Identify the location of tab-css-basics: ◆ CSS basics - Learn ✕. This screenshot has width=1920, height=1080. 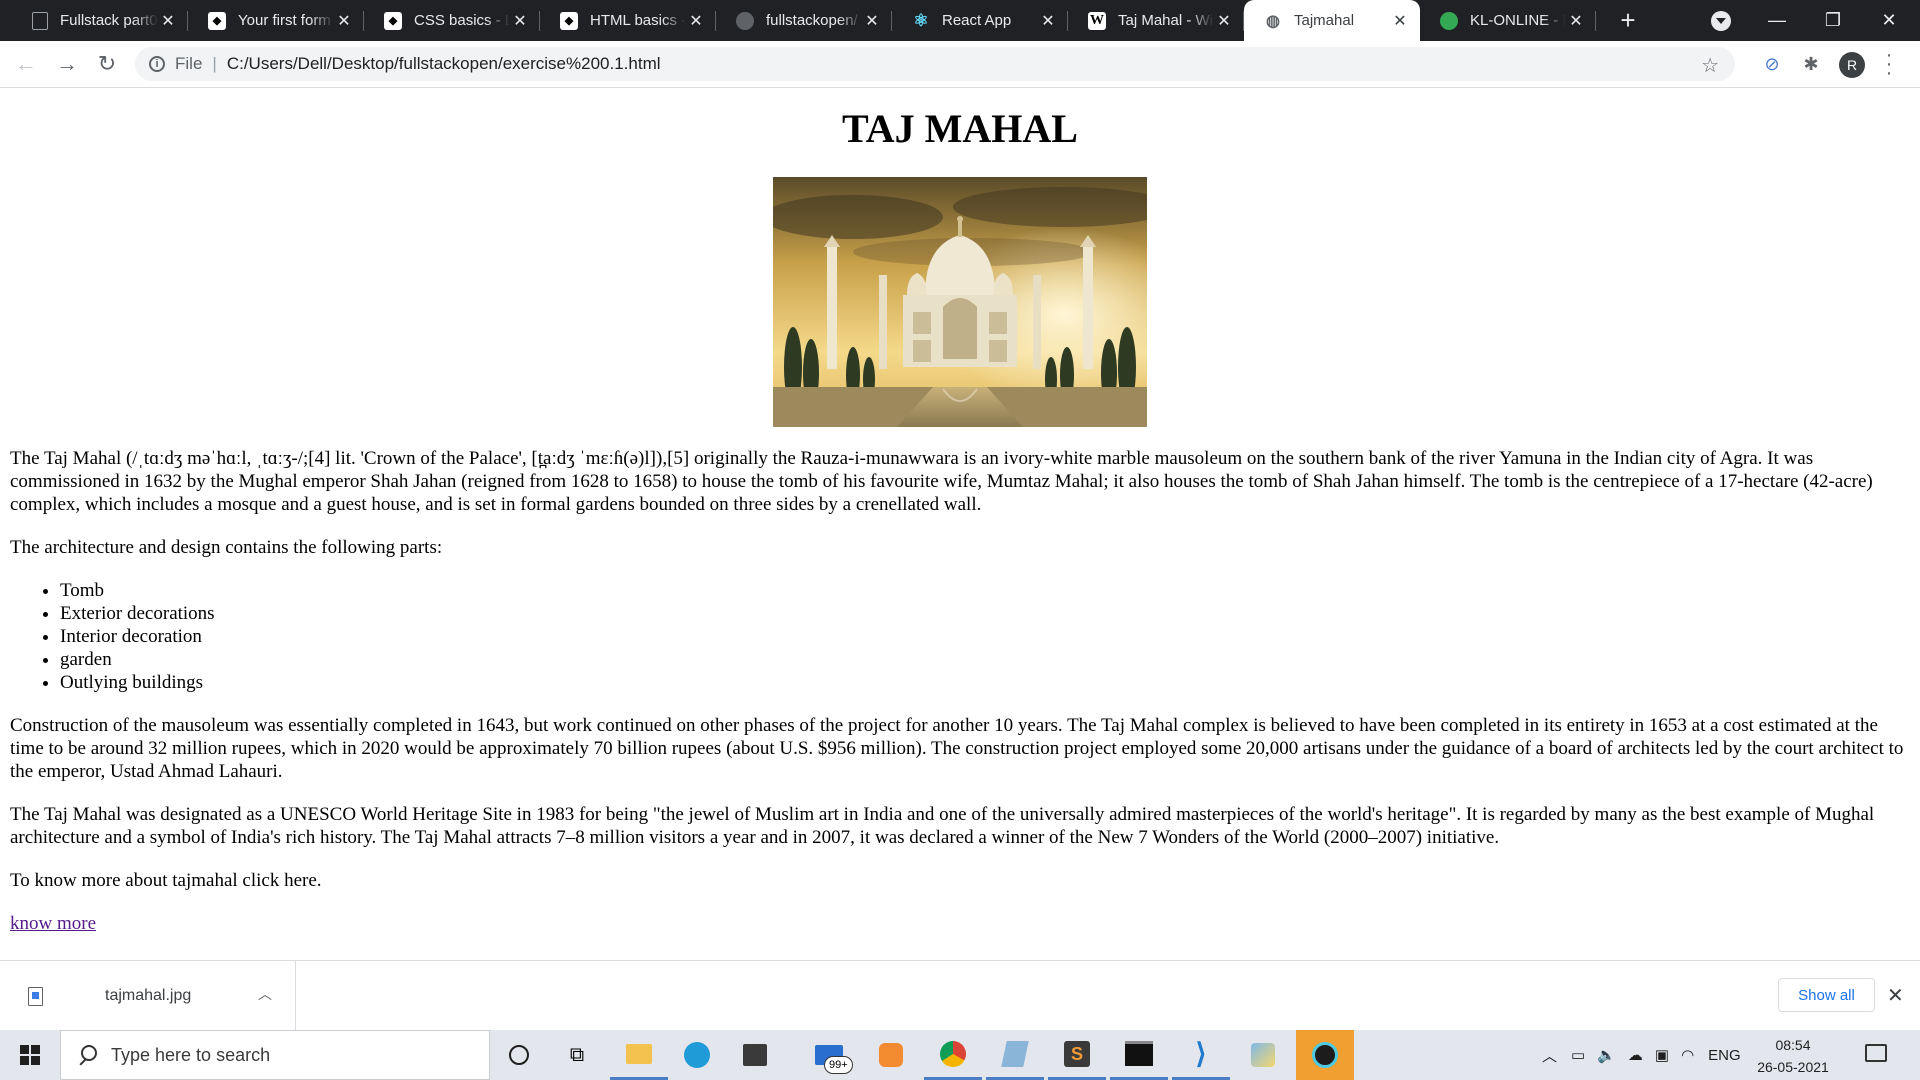
(452, 20).